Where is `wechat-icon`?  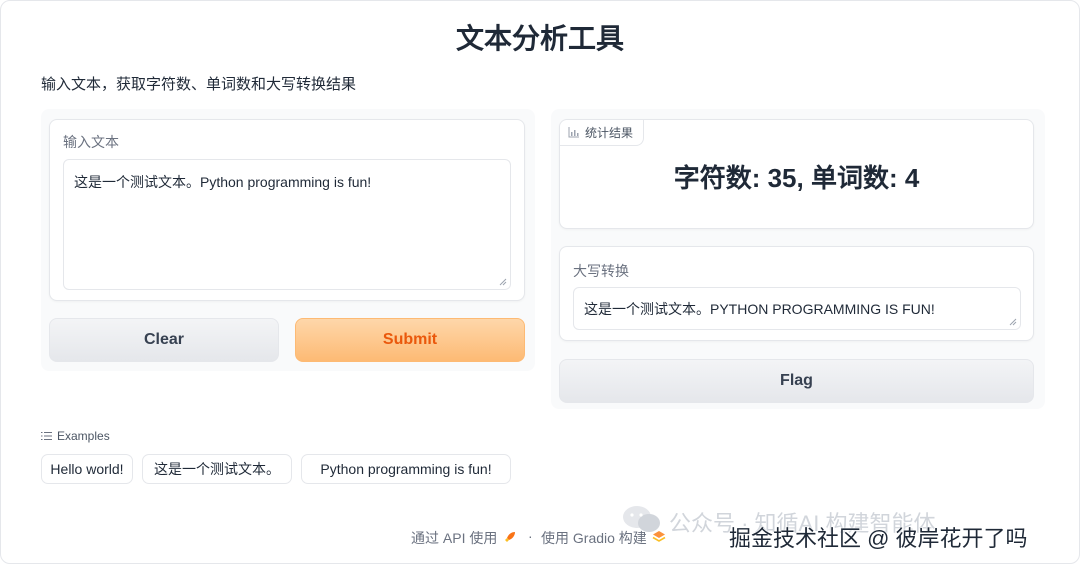 wechat-icon is located at coordinates (641, 519).